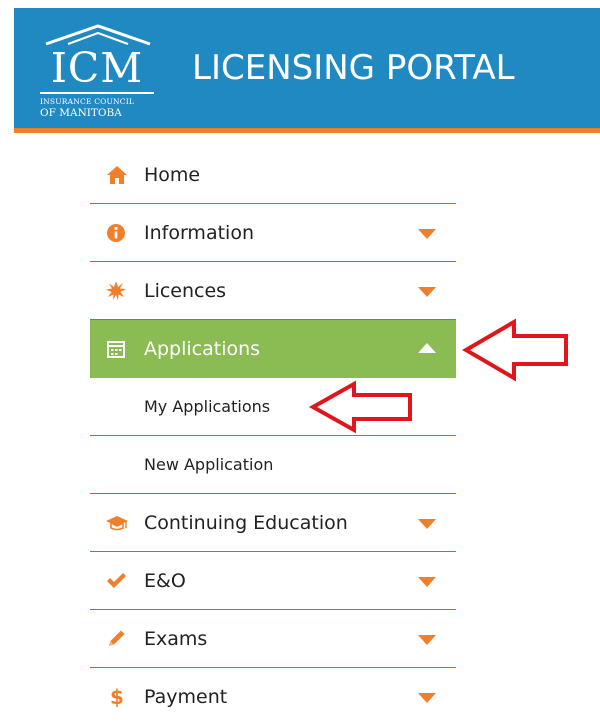 The width and height of the screenshot is (600, 726). What do you see at coordinates (202, 349) in the screenshot?
I see `menu-item-label: Applications` at bounding box center [202, 349].